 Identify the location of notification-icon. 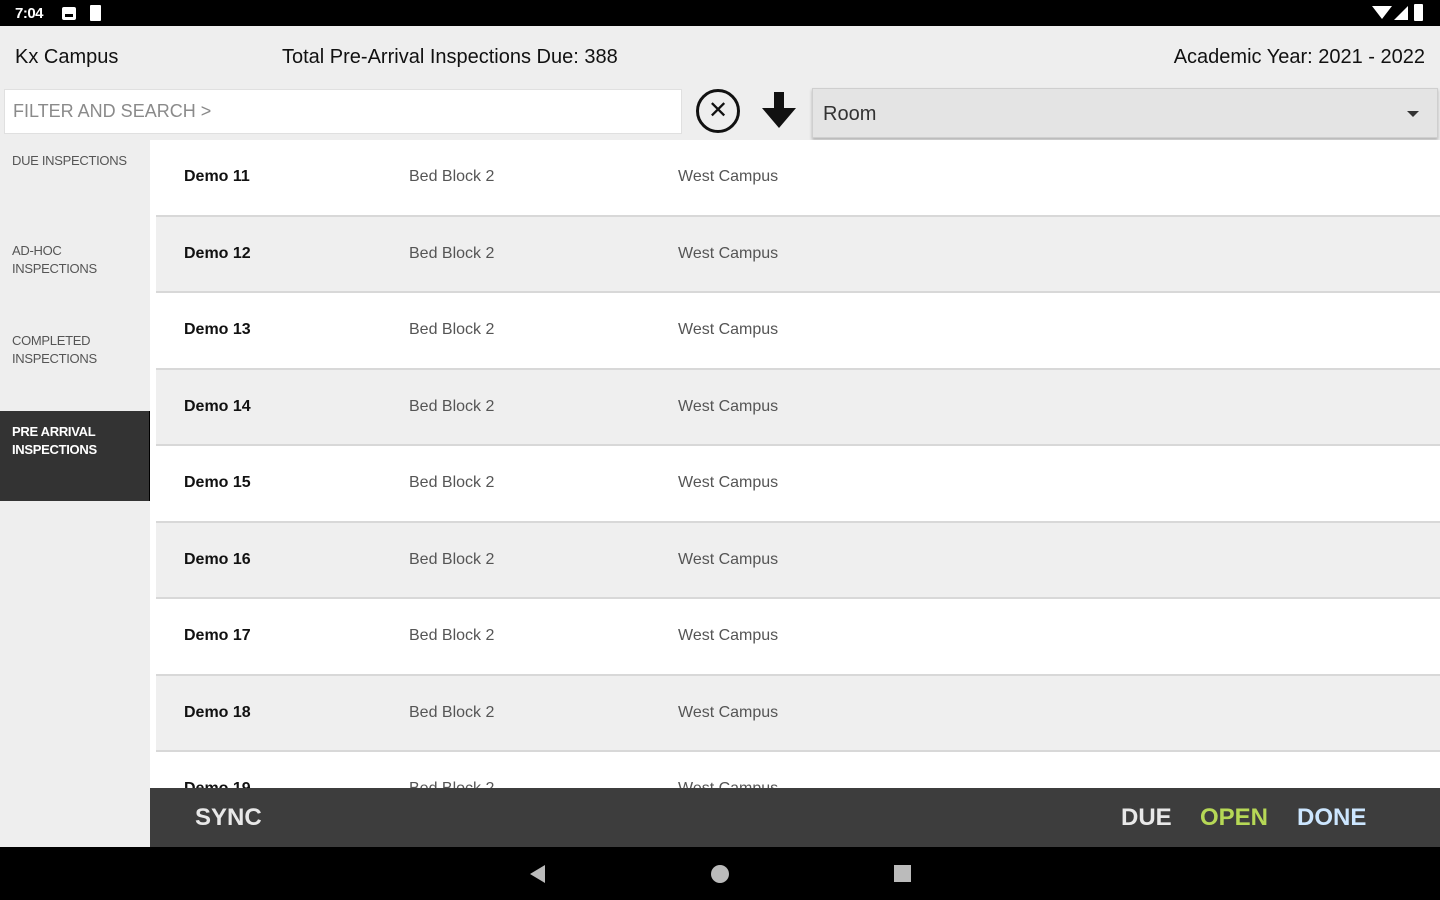
(69, 13).